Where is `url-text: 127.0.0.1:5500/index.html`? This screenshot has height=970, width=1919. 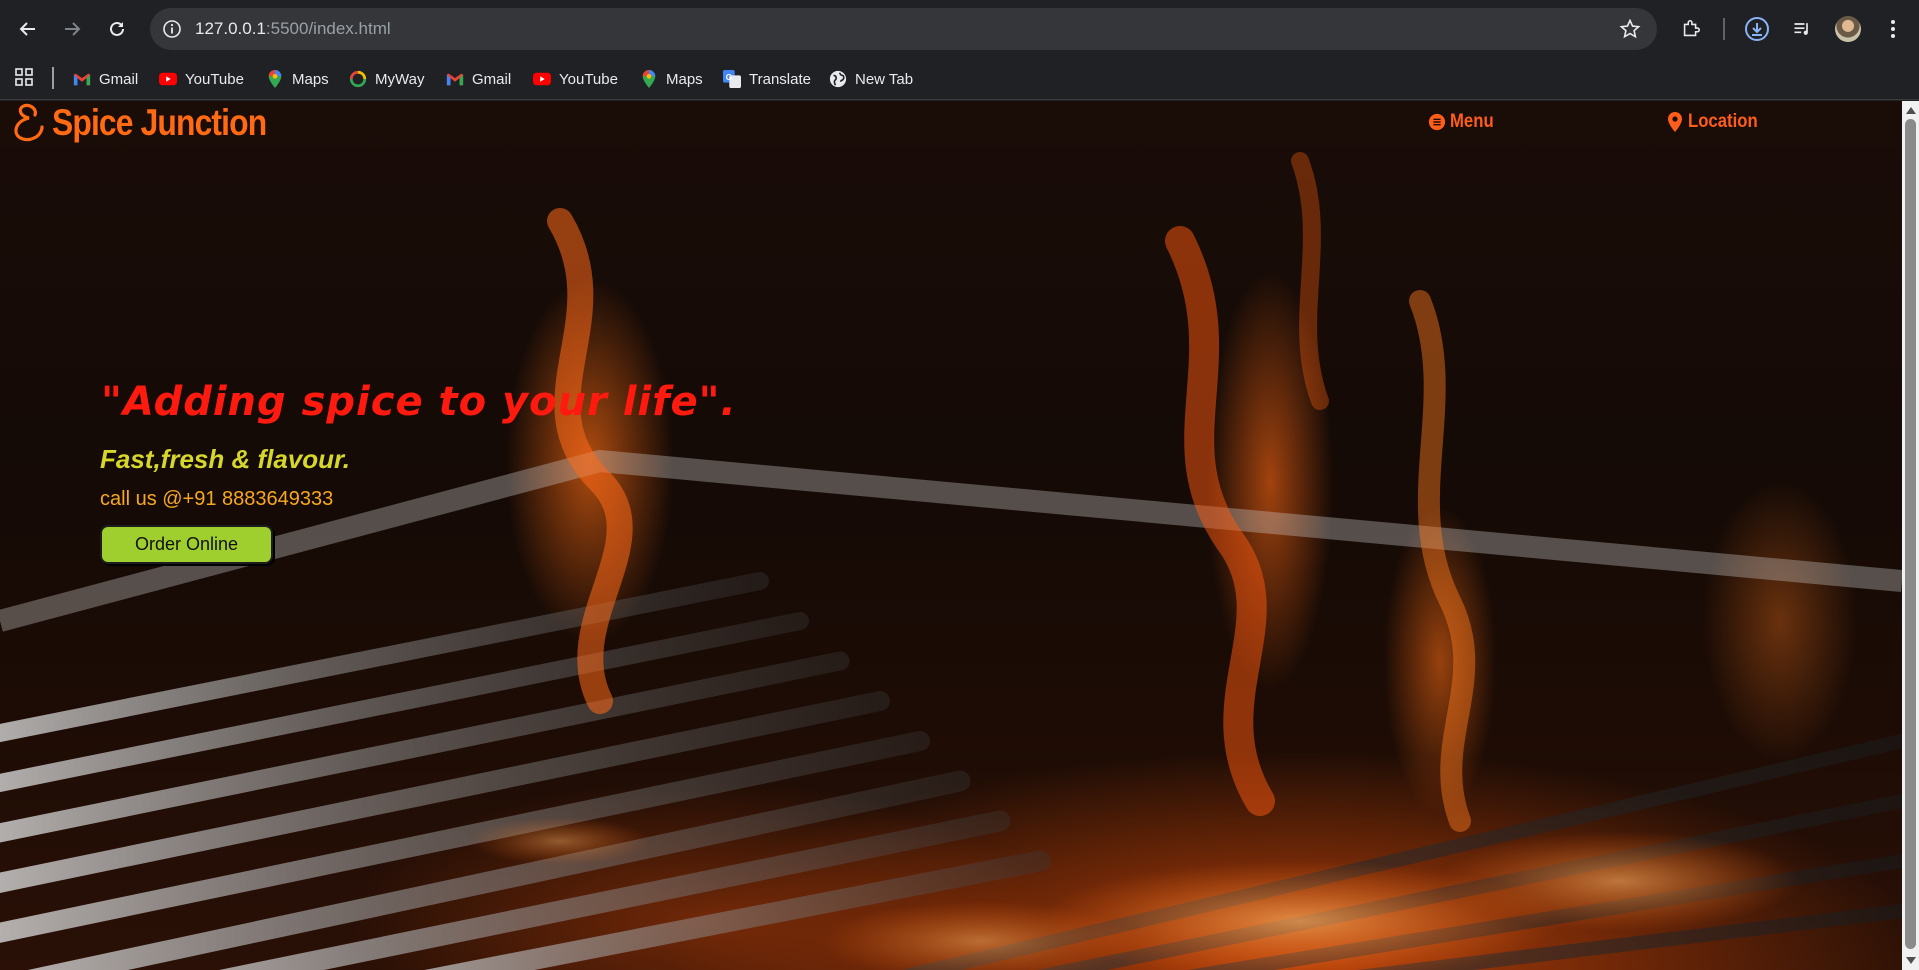 url-text: 127.0.0.1:5500/index.html is located at coordinates (293, 29).